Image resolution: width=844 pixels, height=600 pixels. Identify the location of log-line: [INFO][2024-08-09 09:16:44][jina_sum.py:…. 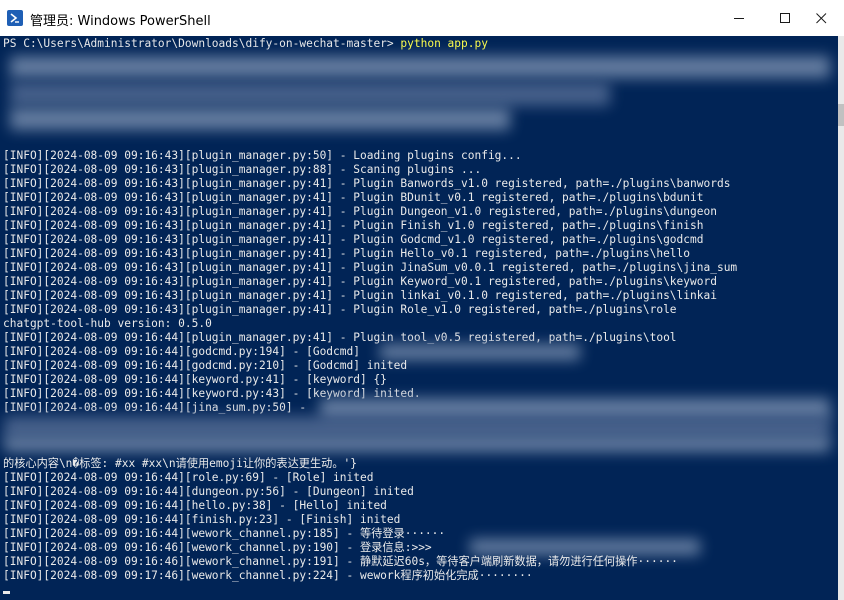
(158, 407).